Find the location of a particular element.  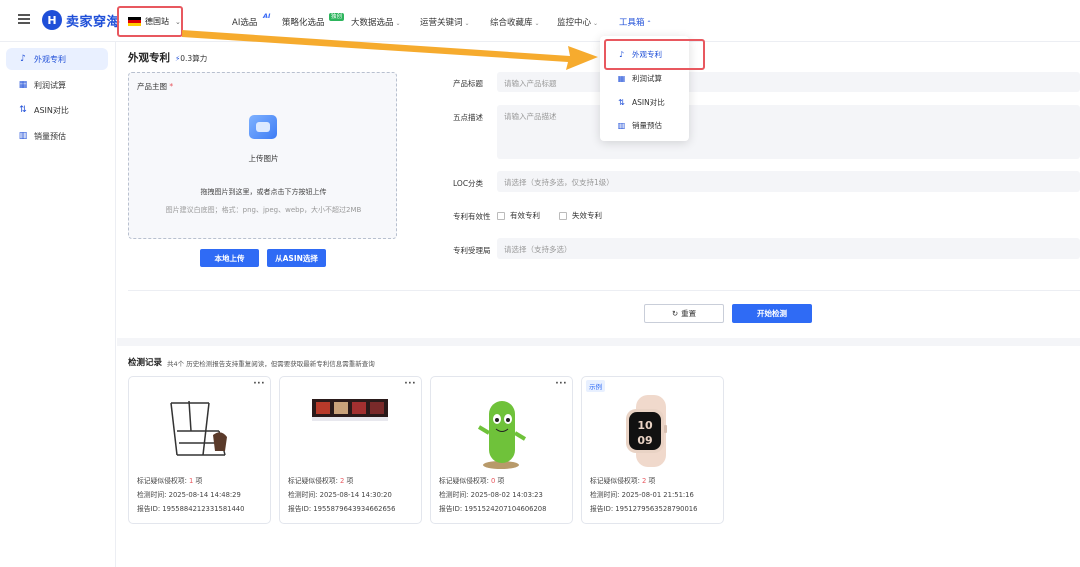

nav-label: 运营关键词 is located at coordinates (441, 23).